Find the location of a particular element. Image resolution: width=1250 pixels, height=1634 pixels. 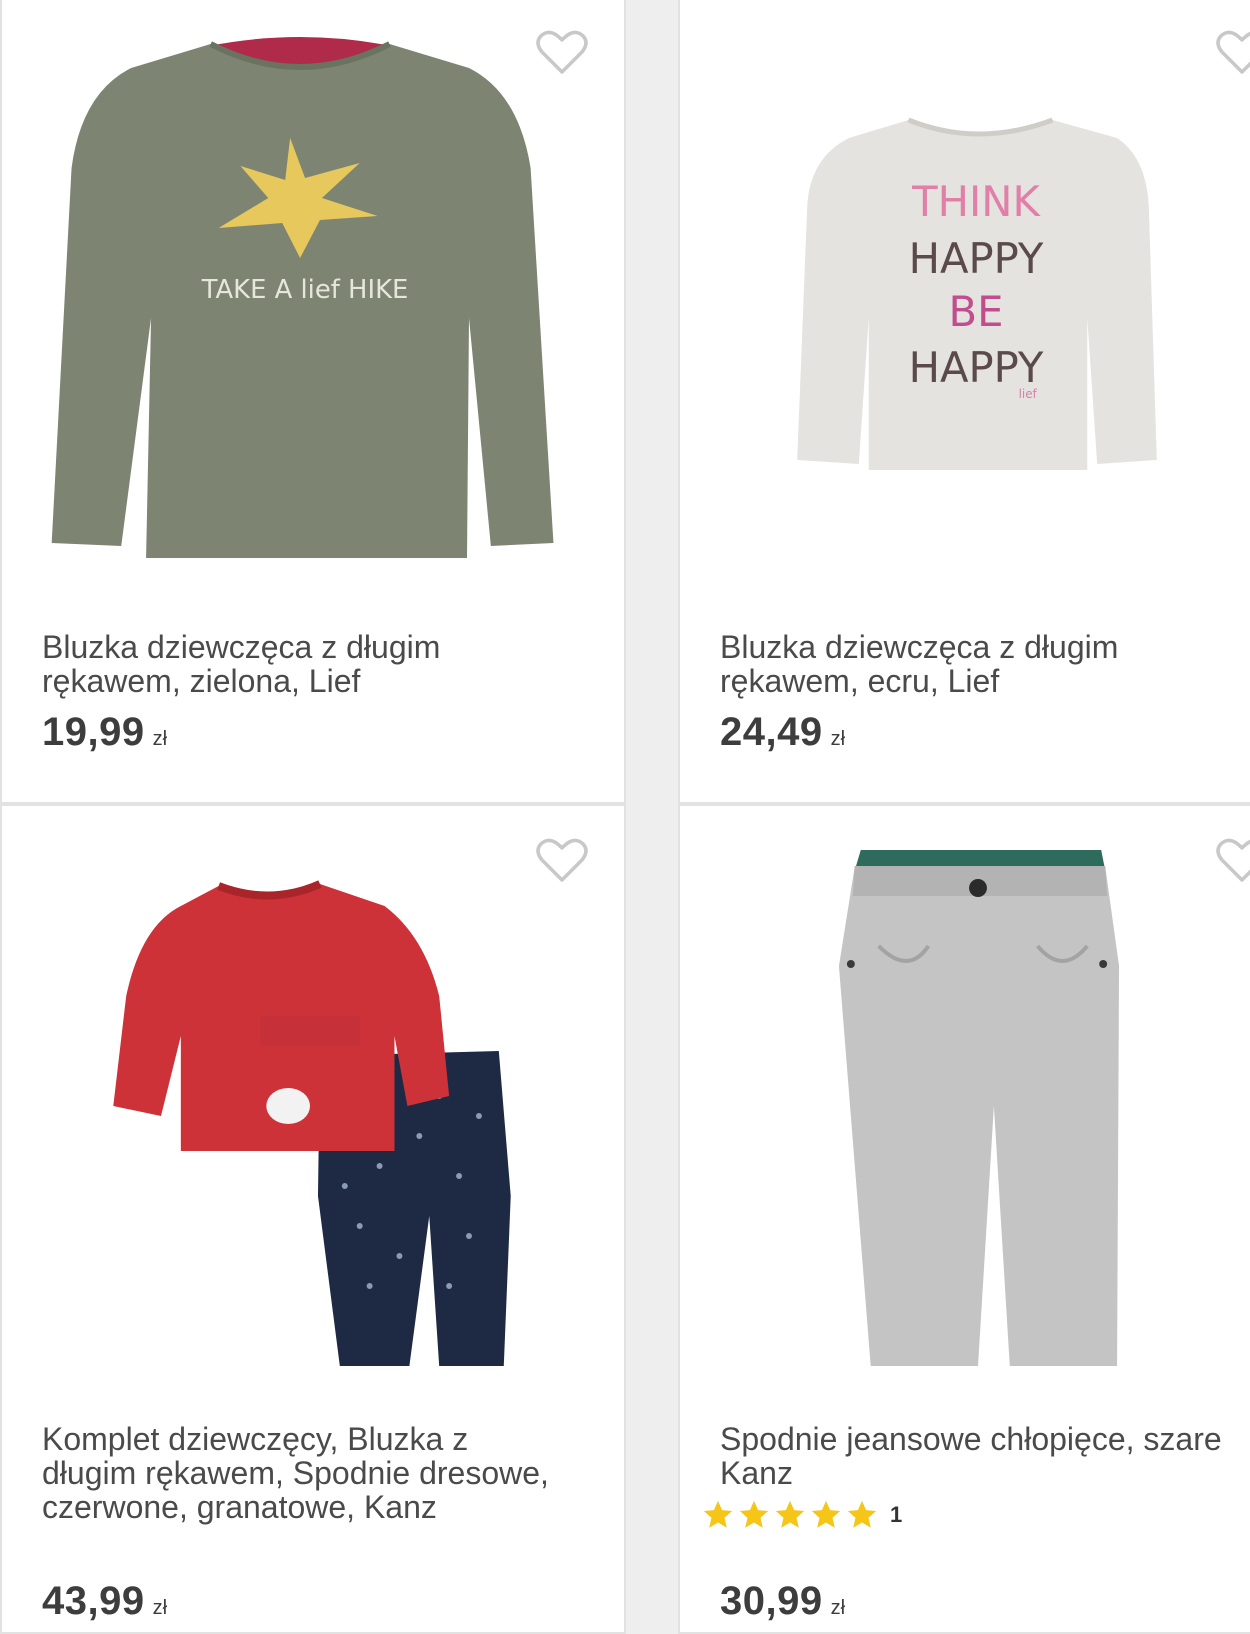

product-price: 19,99 zł is located at coordinates (104, 732).